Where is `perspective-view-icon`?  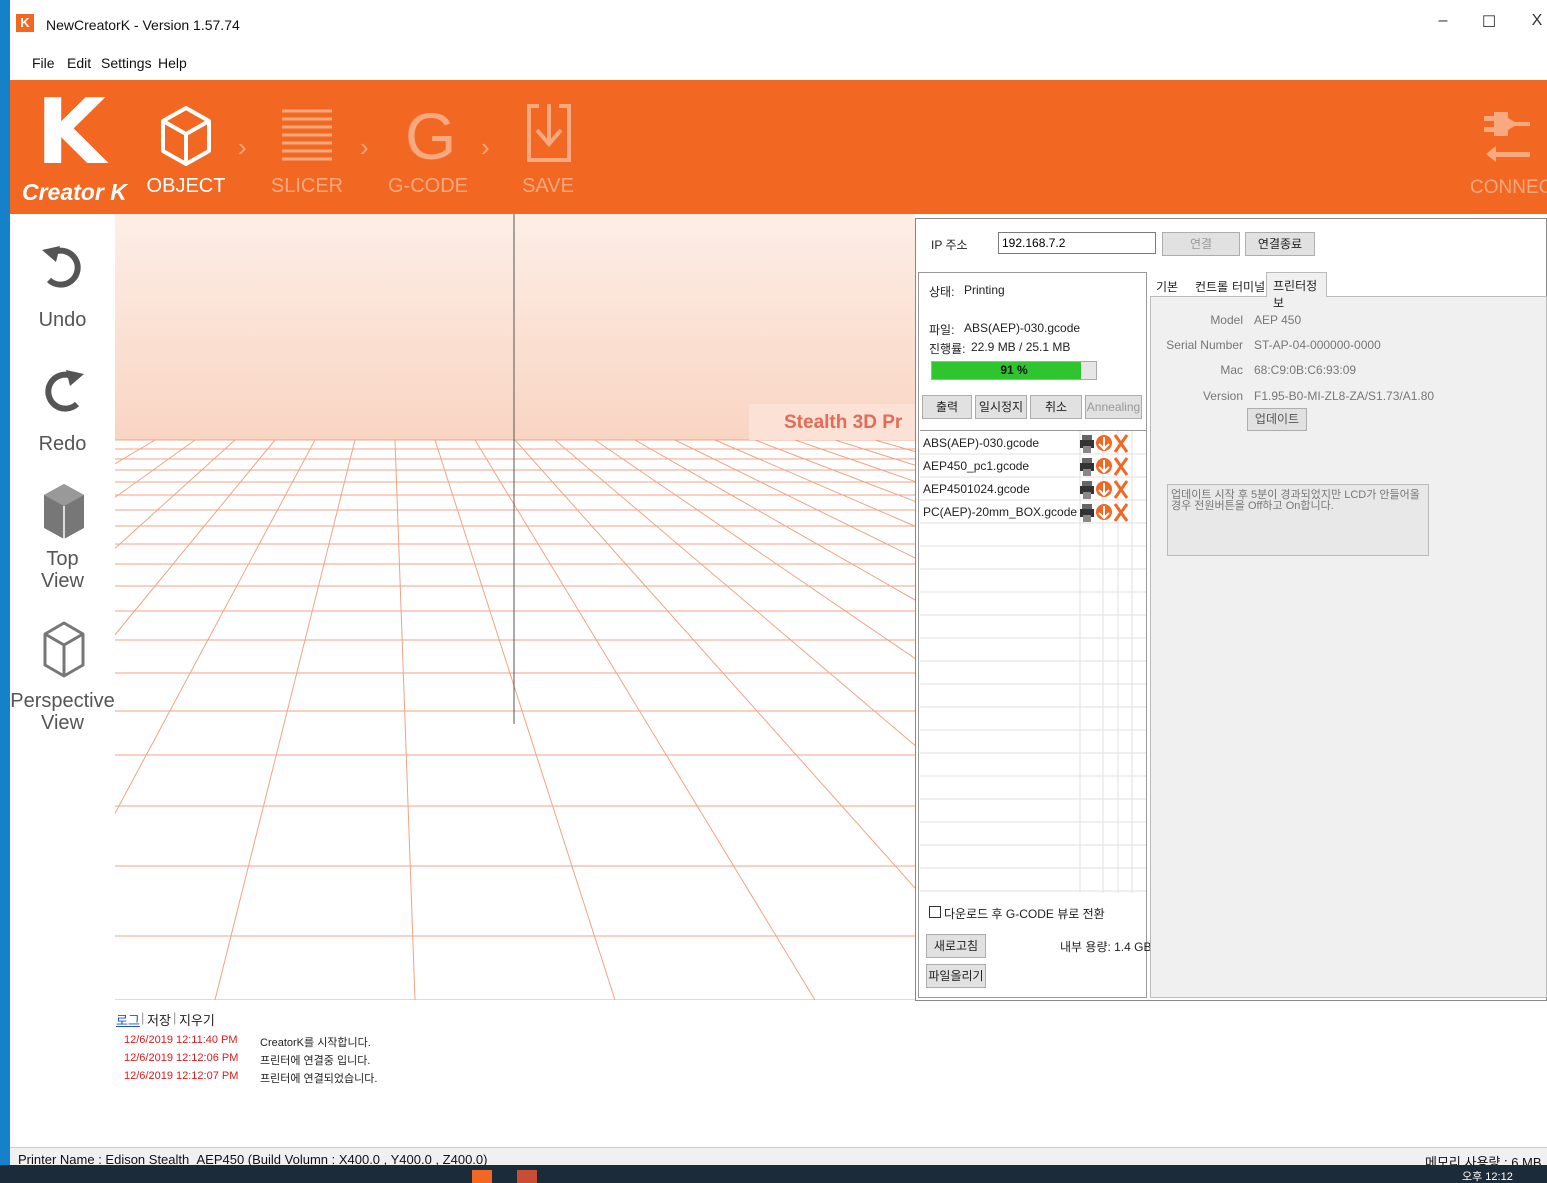 perspective-view-icon is located at coordinates (64, 650).